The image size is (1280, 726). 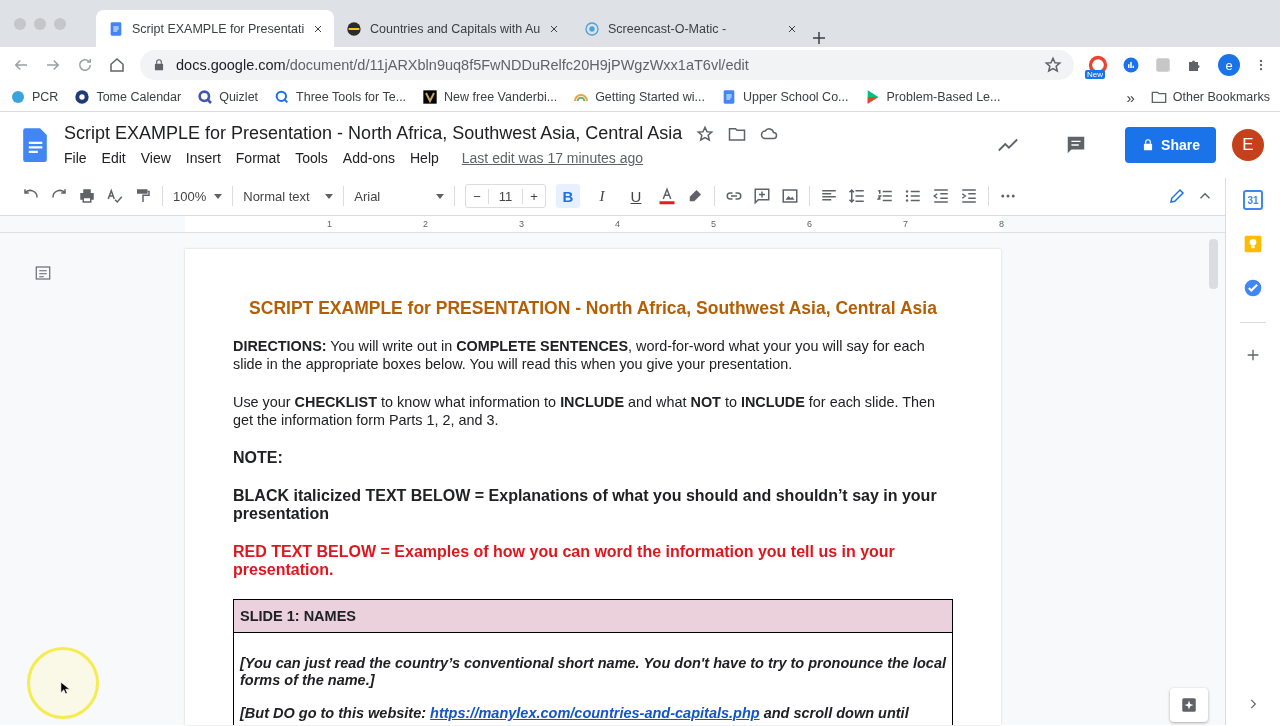 What do you see at coordinates (1177, 196) in the screenshot?
I see `editing-mode-icon` at bounding box center [1177, 196].